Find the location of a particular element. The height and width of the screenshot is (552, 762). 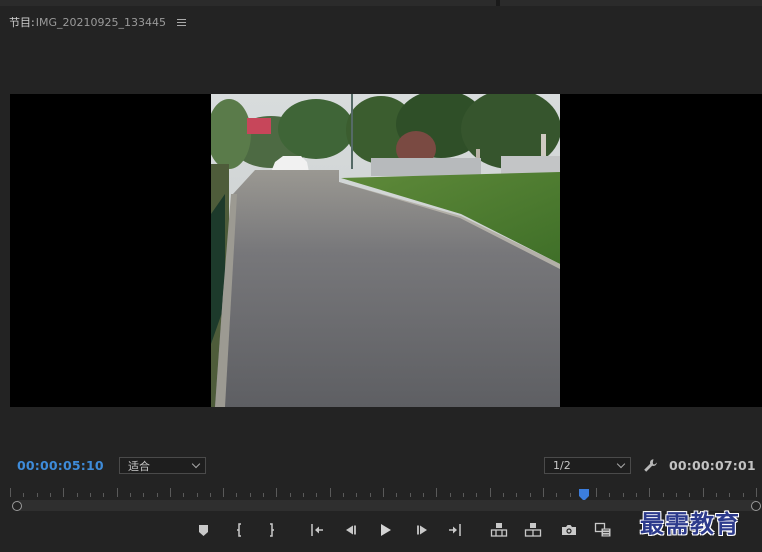

mark-out-button is located at coordinates (271, 530).